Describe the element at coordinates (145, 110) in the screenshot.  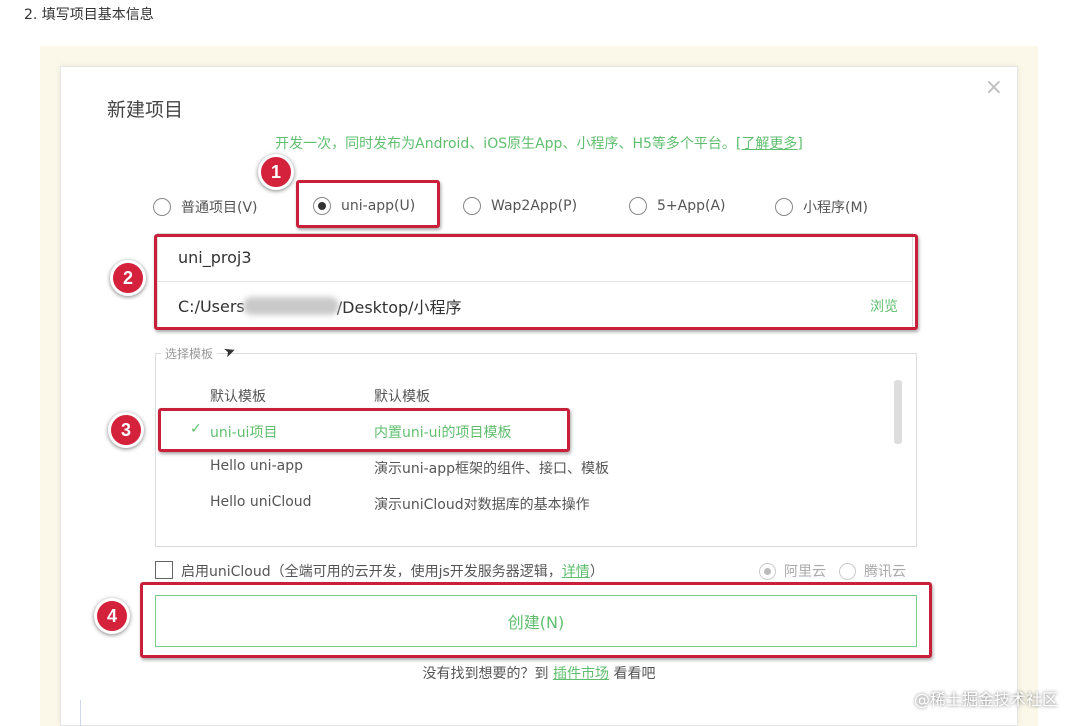
I see `dialog-title: 新建项目` at that location.